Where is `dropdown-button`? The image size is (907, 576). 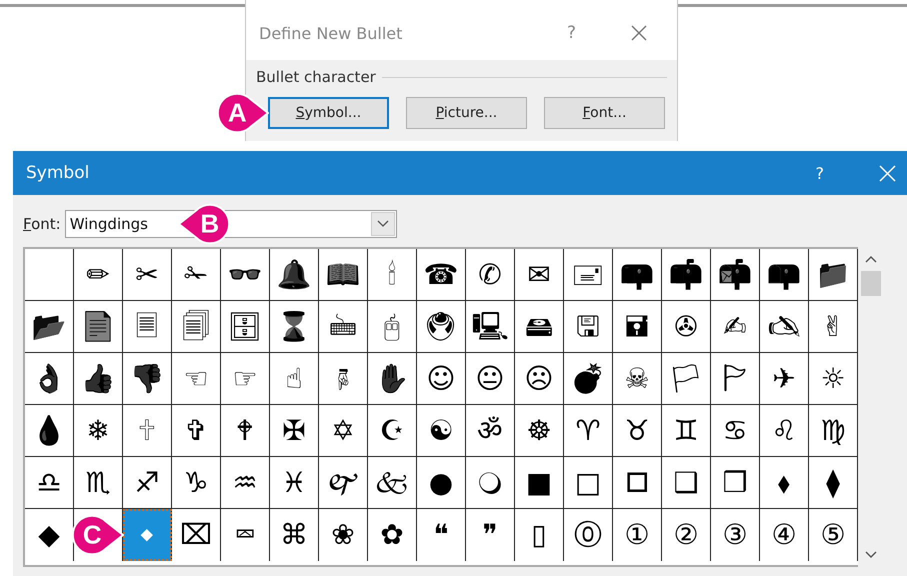
dropdown-button is located at coordinates (382, 224).